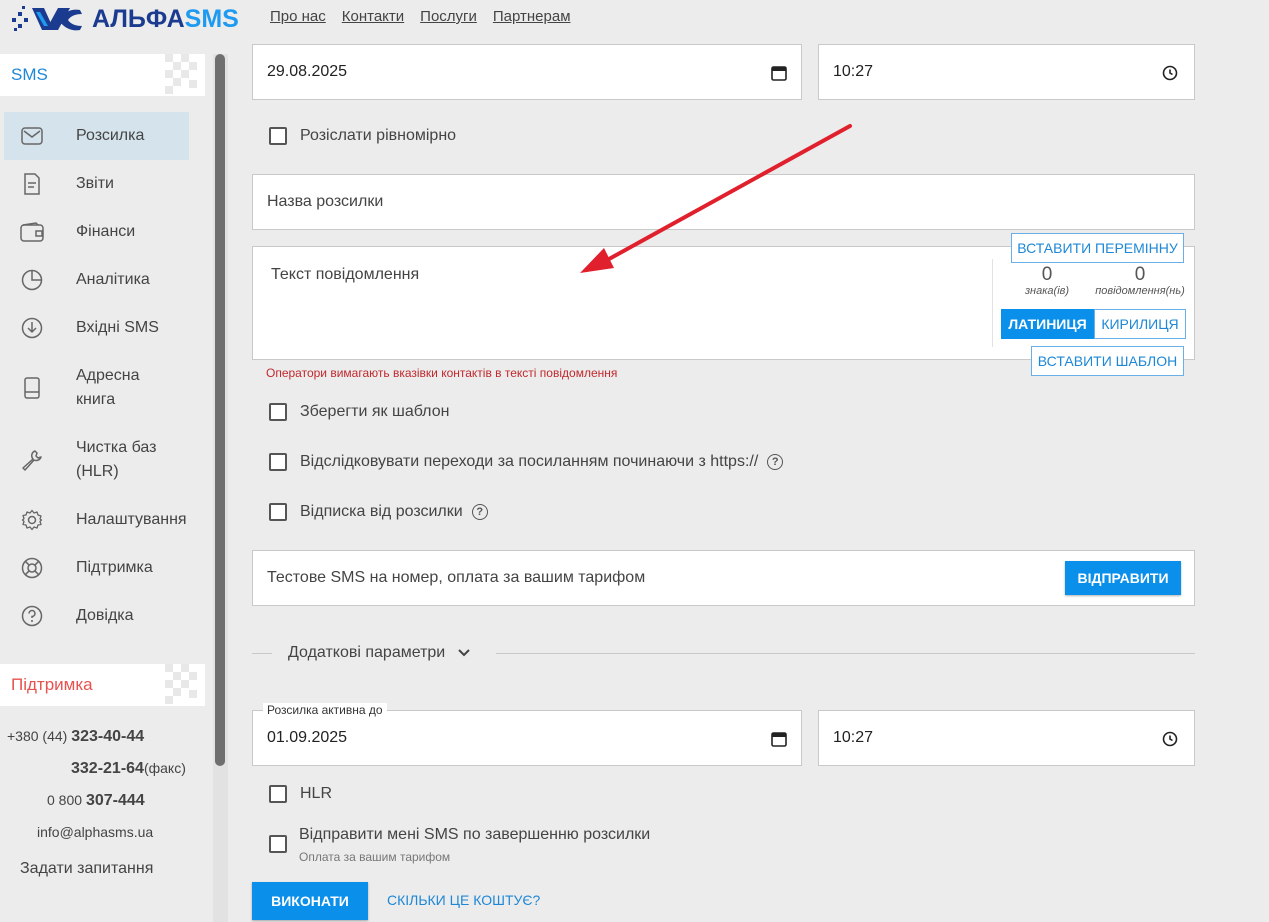  I want to click on sidebar-section-title: SMS, so click(29, 74).